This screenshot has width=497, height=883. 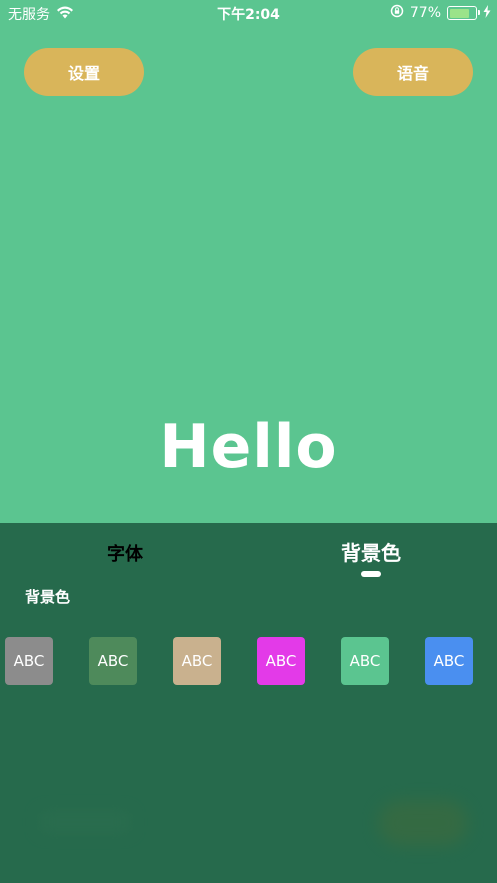 I want to click on status-bar: 无服务 下午2:04 77%, so click(x=248, y=13).